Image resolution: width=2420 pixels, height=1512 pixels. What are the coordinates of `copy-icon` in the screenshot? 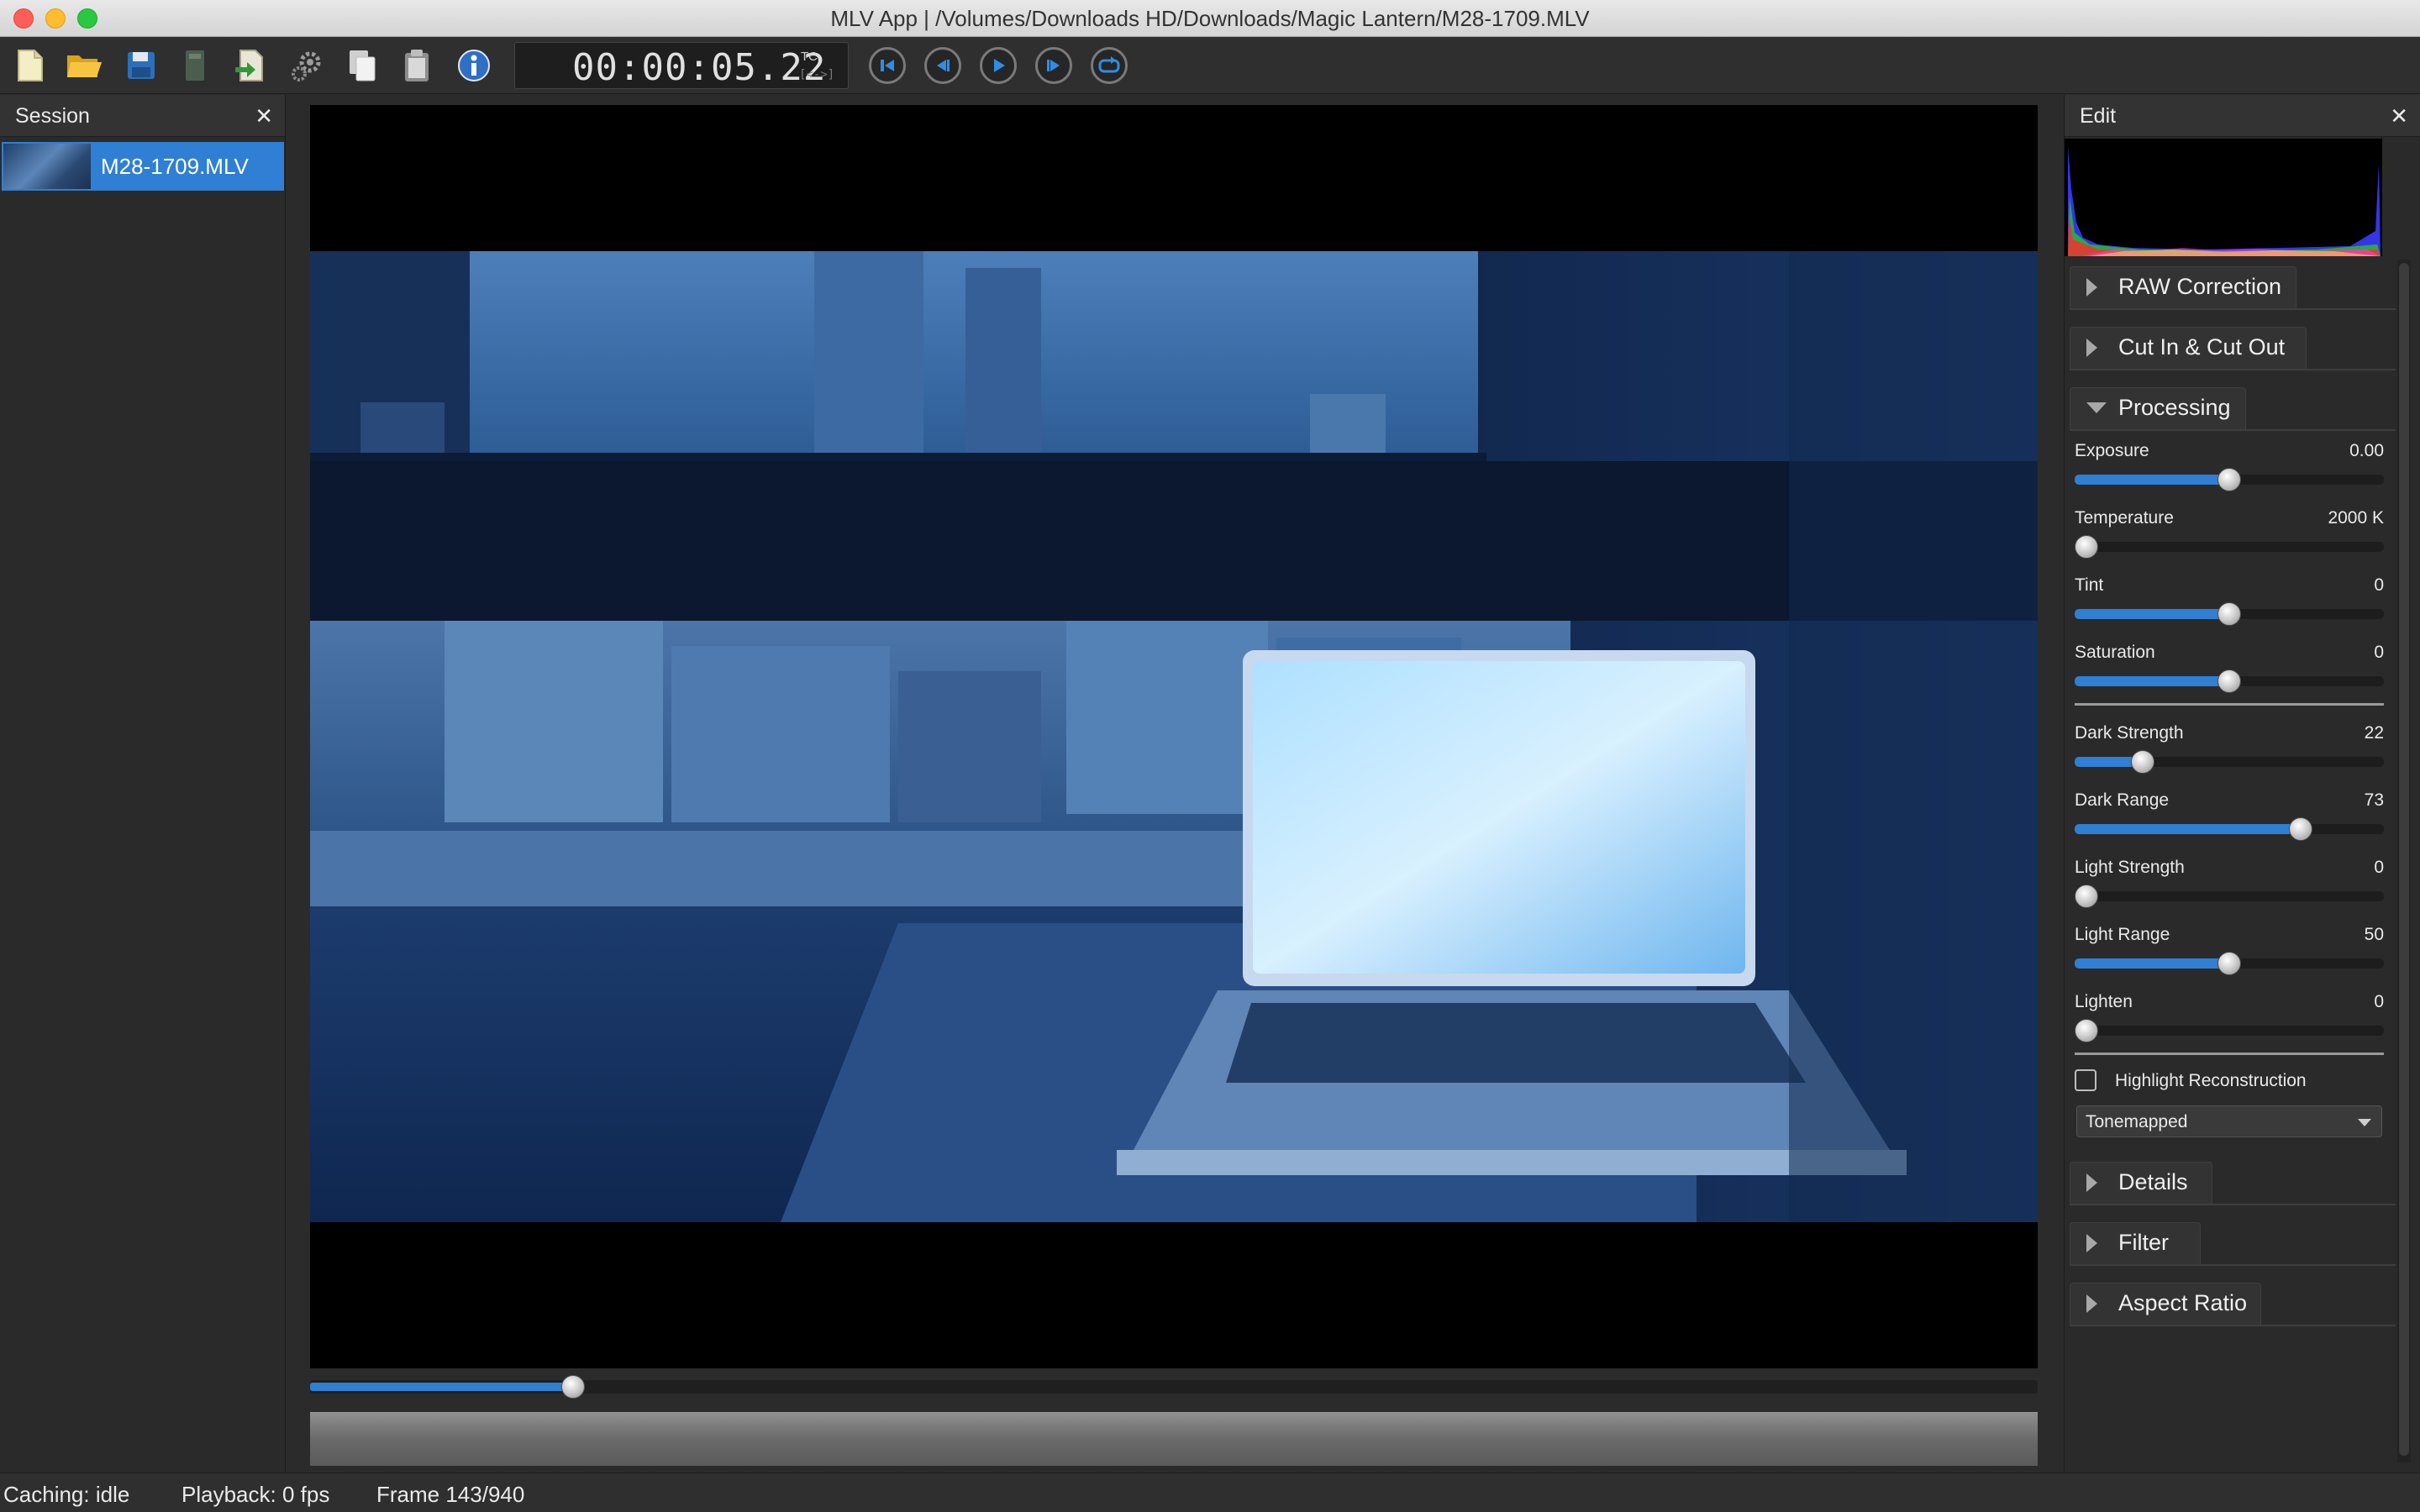 It's located at (363, 65).